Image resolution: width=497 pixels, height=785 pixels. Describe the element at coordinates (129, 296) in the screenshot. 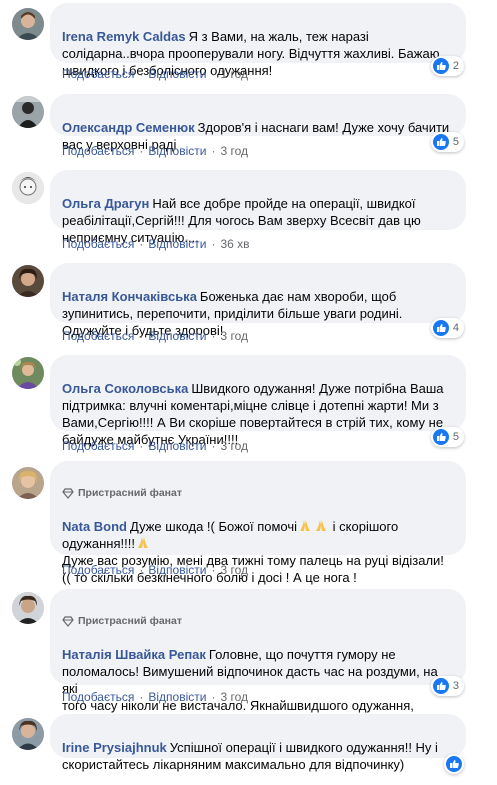

I see `comment-author: Наталя Кончаківська` at that location.